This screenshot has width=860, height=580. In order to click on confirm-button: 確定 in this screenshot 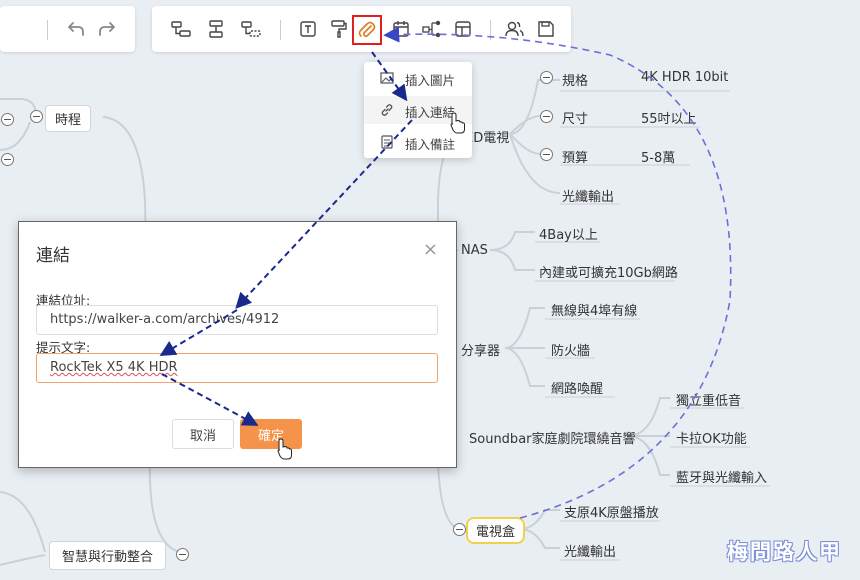, I will do `click(271, 434)`.